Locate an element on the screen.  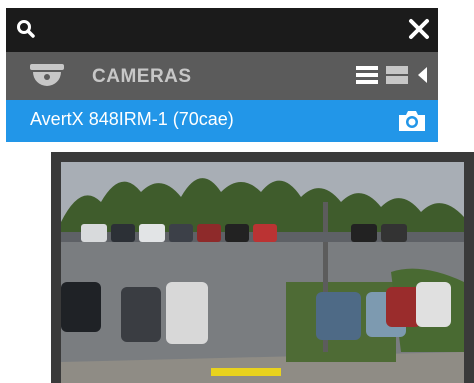
list-view-icon is located at coordinates (367, 77).